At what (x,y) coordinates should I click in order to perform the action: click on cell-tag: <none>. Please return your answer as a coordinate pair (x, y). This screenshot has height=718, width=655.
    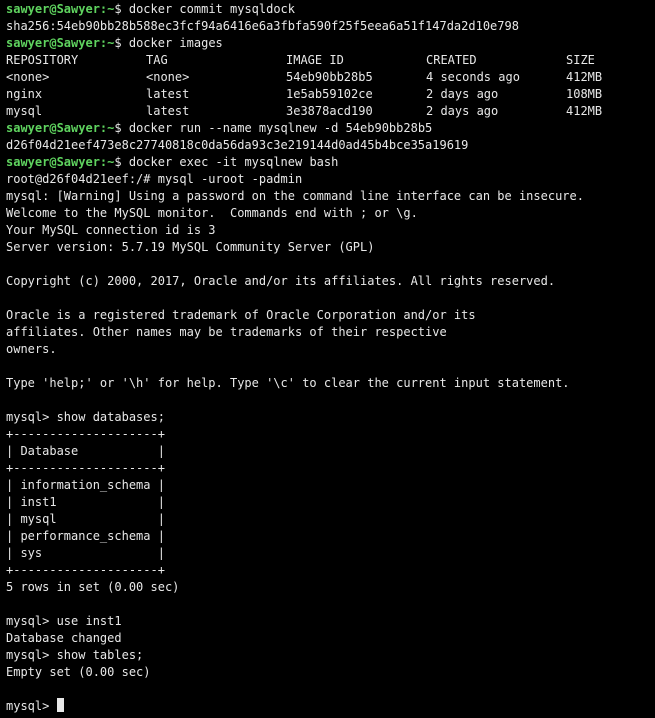
    Looking at the image, I should click on (168, 77).